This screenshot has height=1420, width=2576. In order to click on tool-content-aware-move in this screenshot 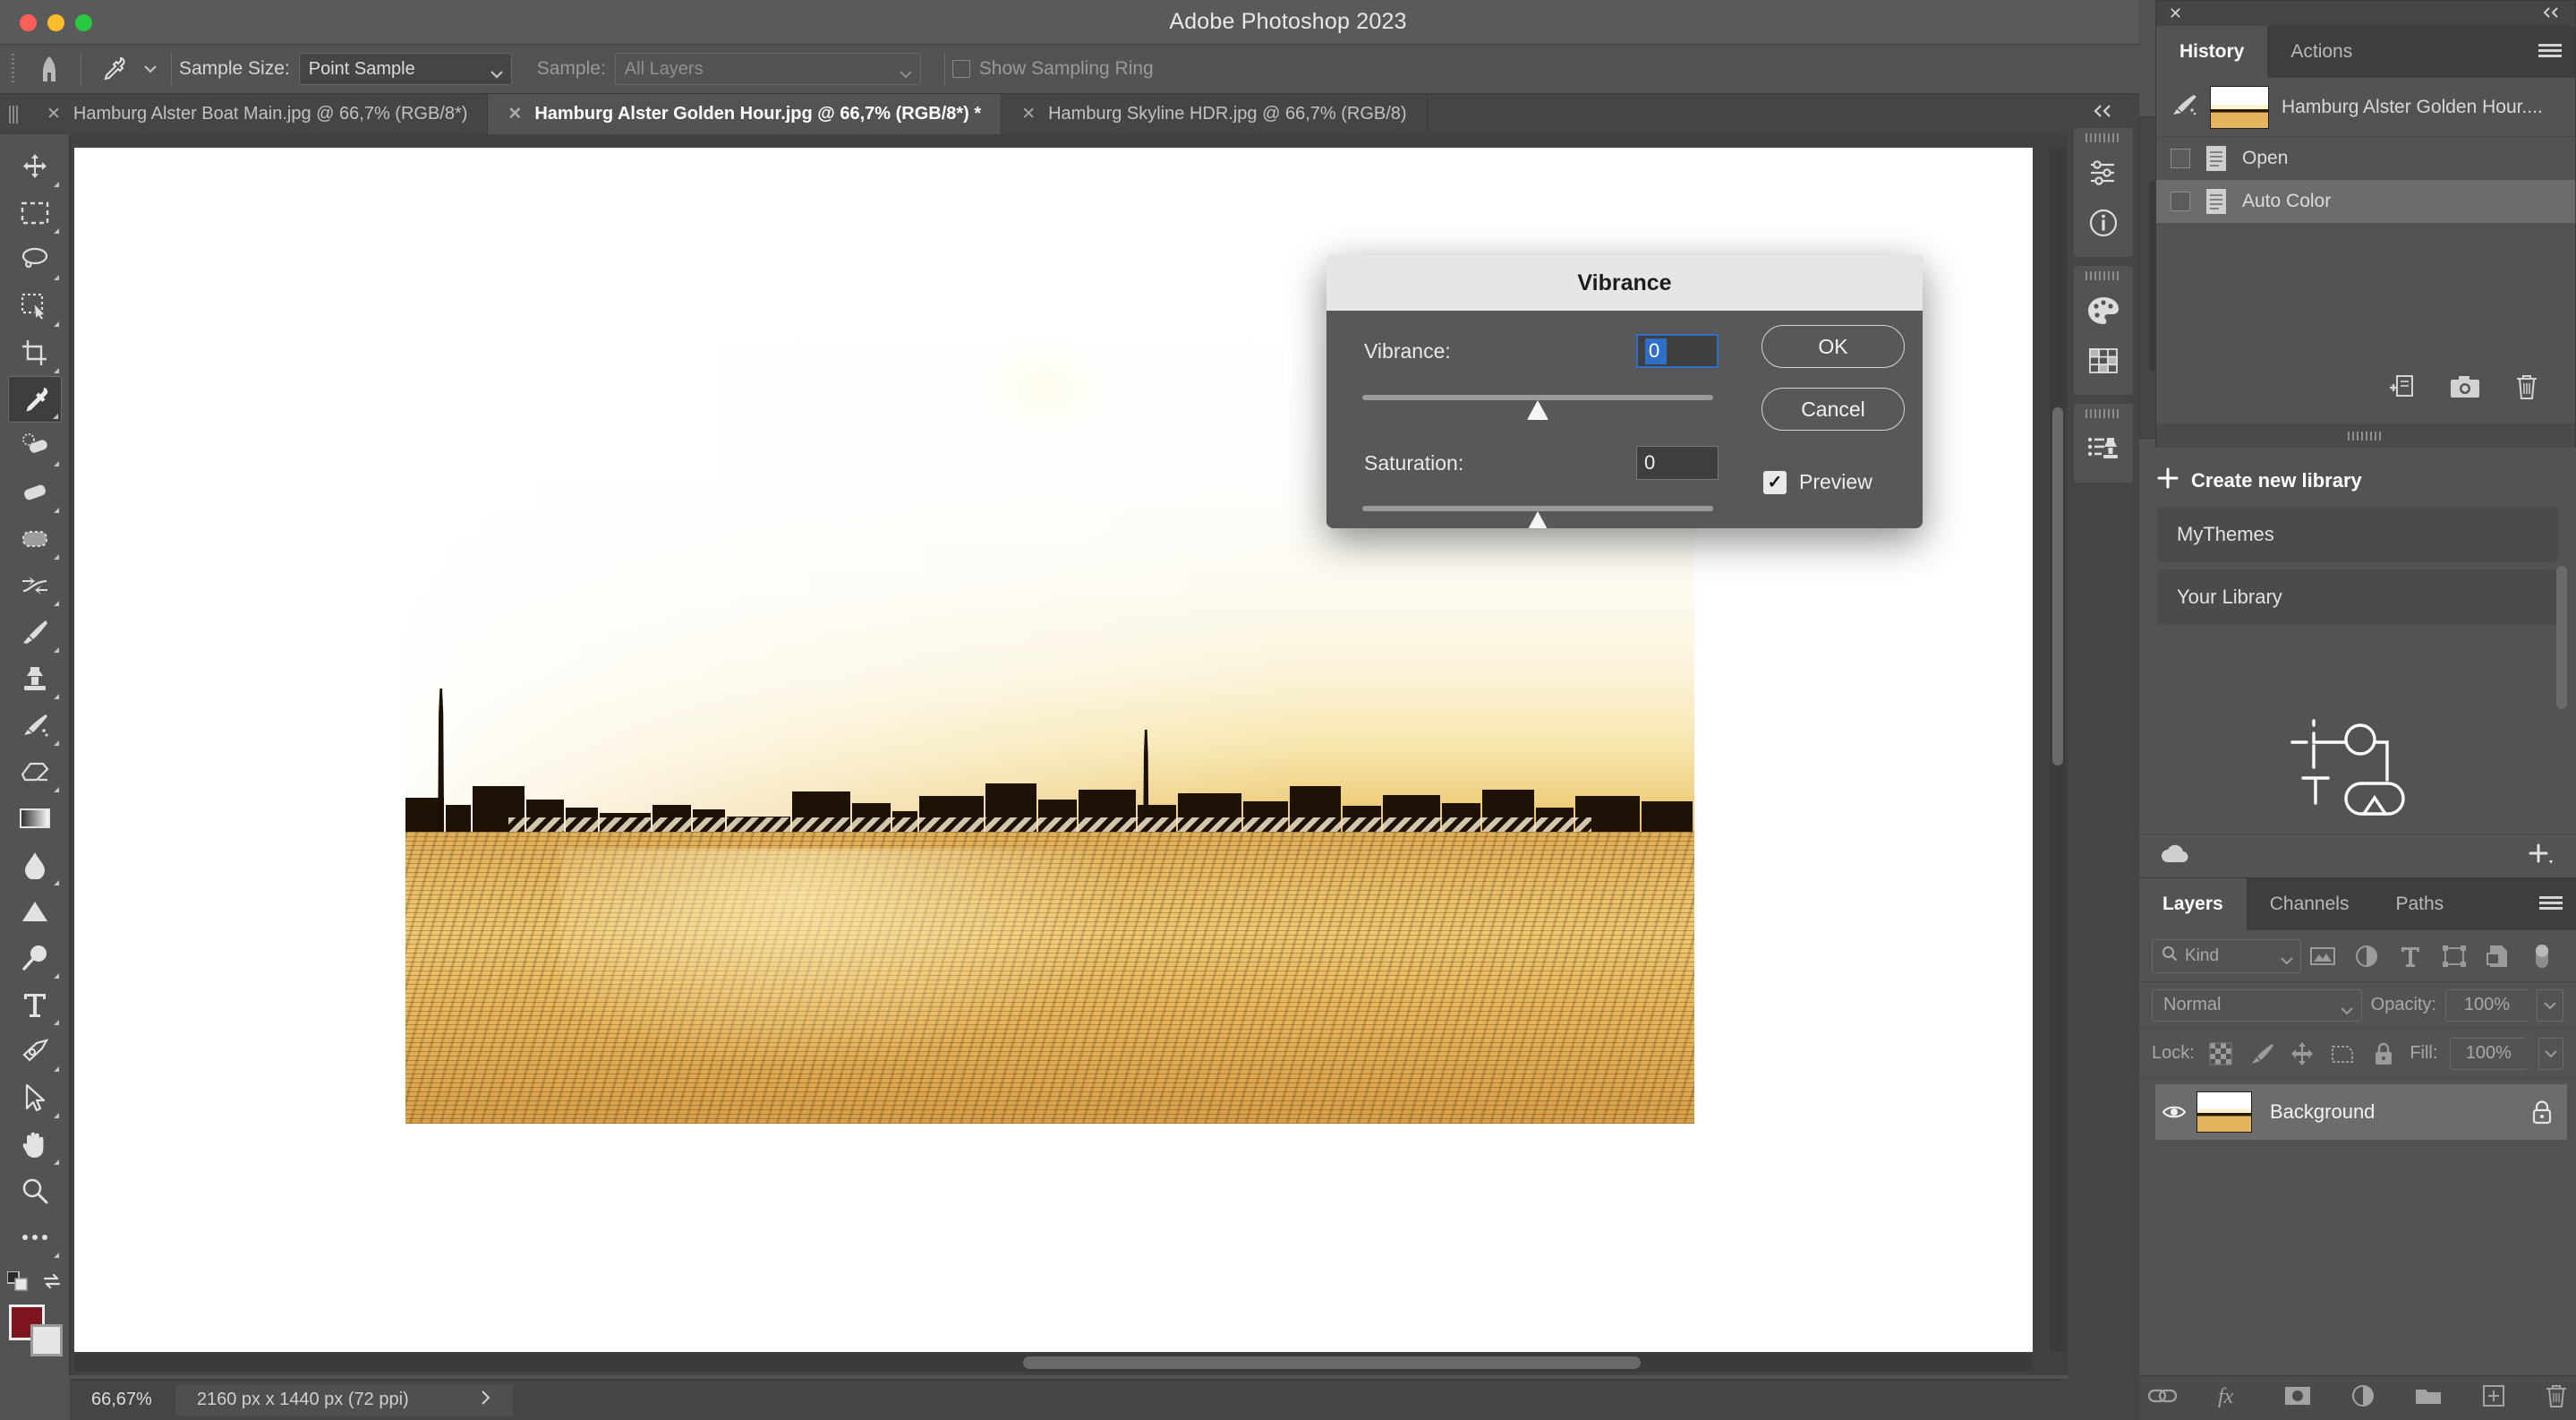, I will do `click(35, 539)`.